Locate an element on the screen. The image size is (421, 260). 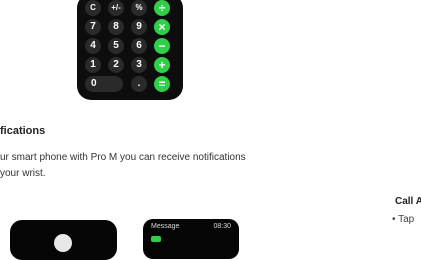
clear-key: C is located at coordinates (93, 8).